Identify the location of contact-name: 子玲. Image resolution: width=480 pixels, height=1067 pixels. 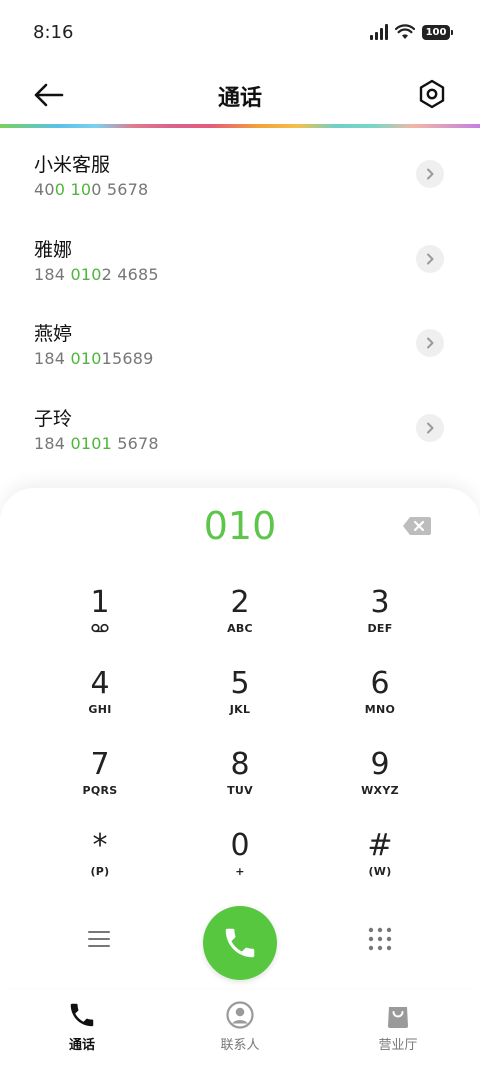
(53, 418).